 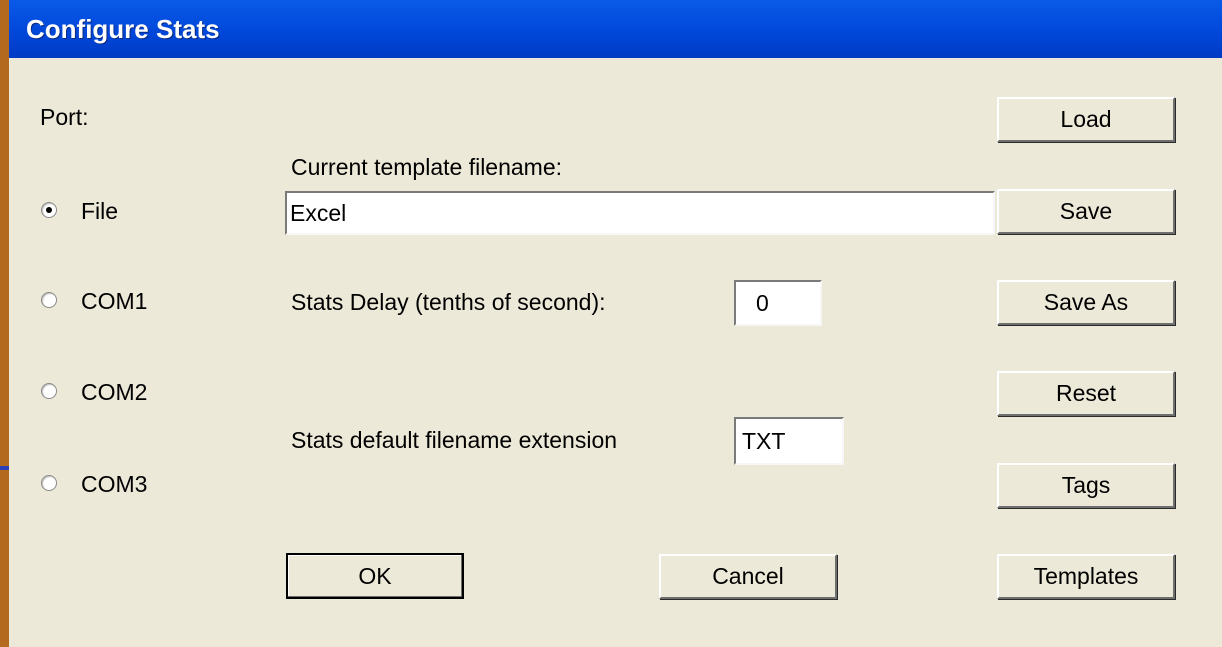 I want to click on save-button: Save, so click(x=1086, y=211).